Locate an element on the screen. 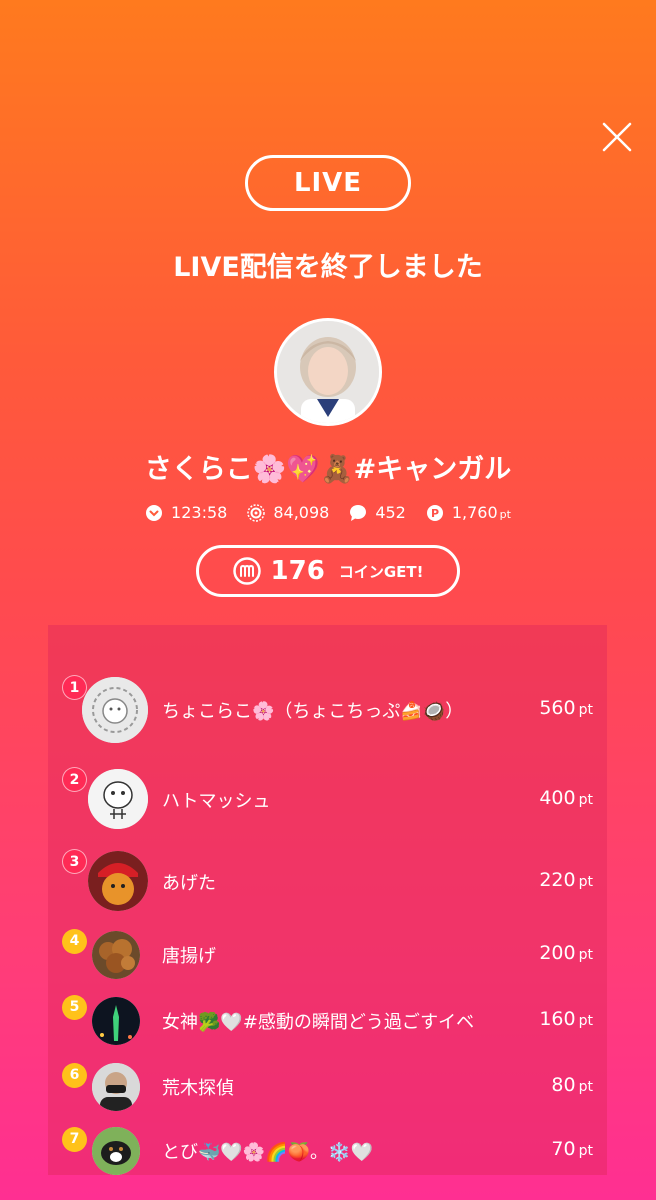  page-title: LIVE配信を終了しました is located at coordinates (328, 267).